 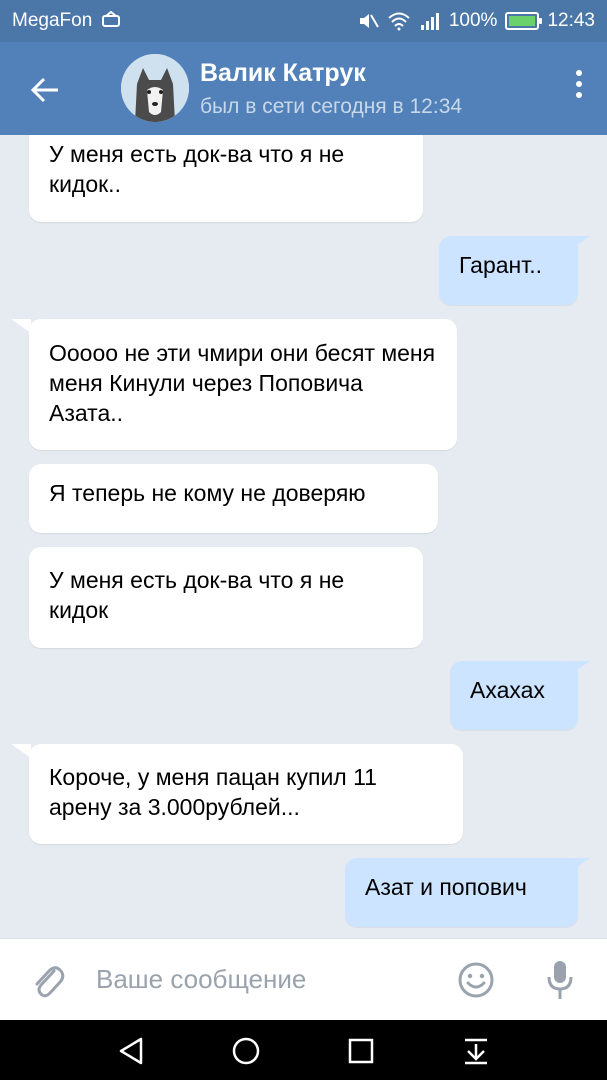 What do you see at coordinates (266, 979) in the screenshot?
I see `message-input` at bounding box center [266, 979].